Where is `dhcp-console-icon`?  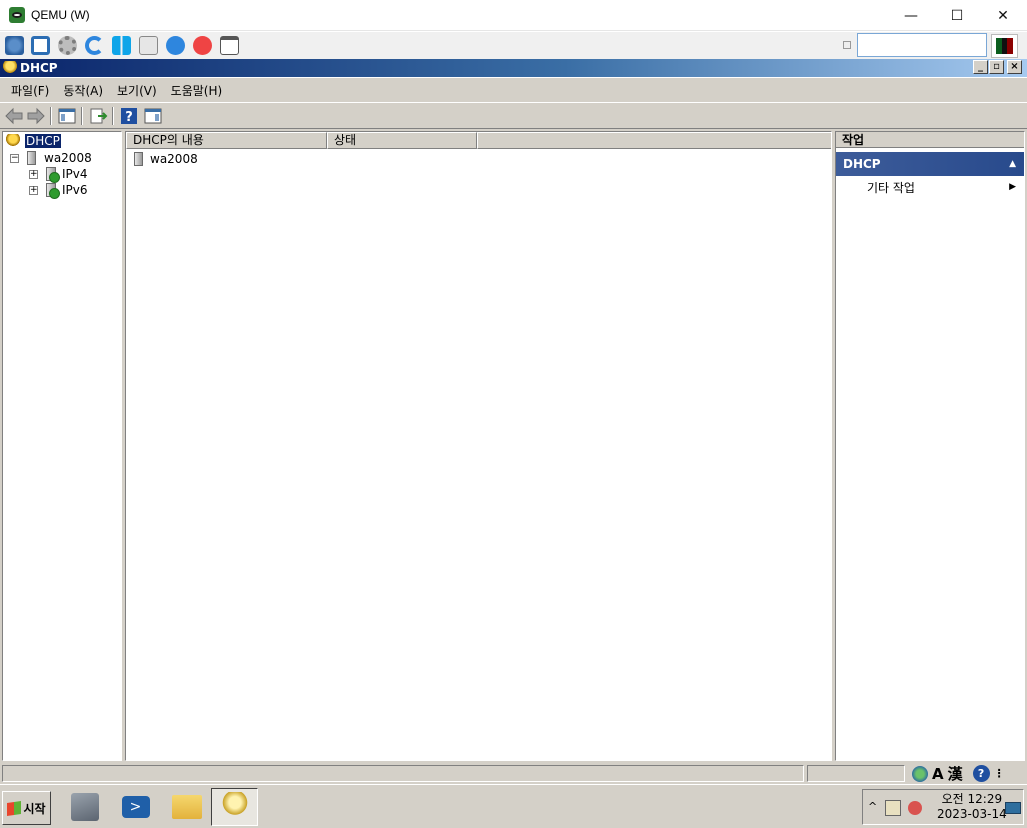 dhcp-console-icon is located at coordinates (234, 807).